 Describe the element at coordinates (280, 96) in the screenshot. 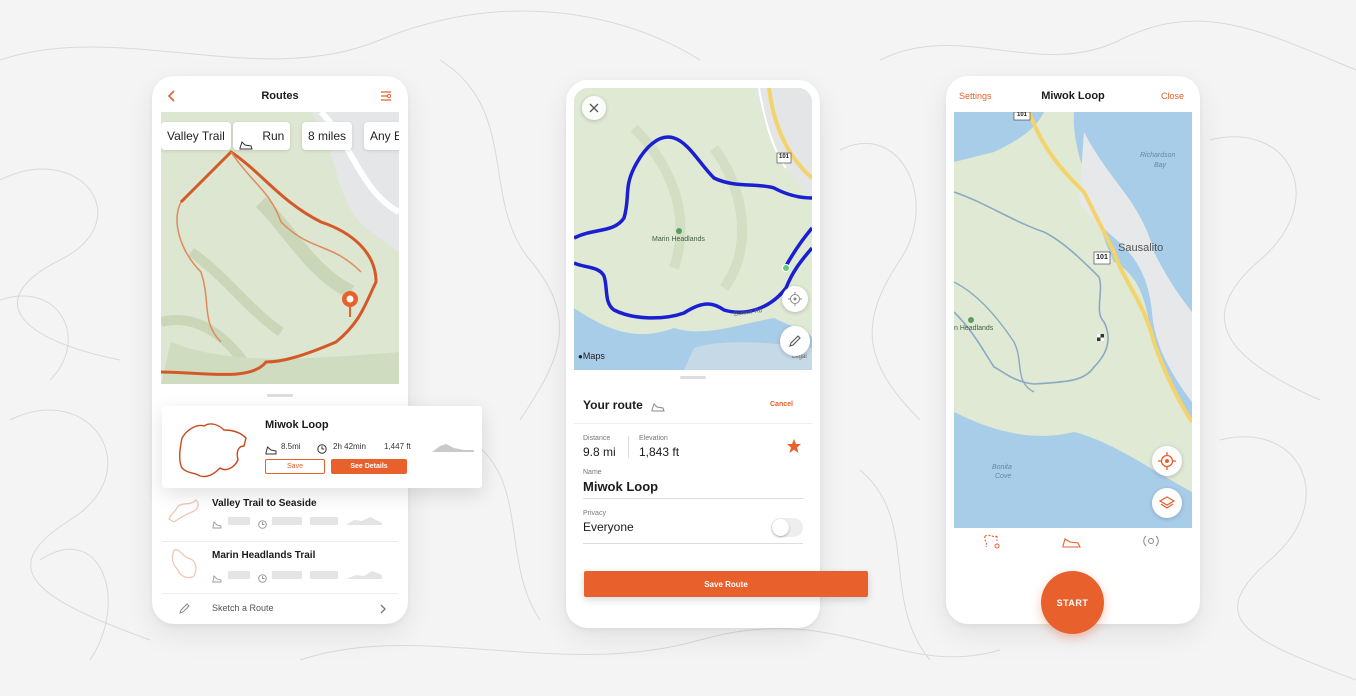

I see `page-title: Routes` at that location.